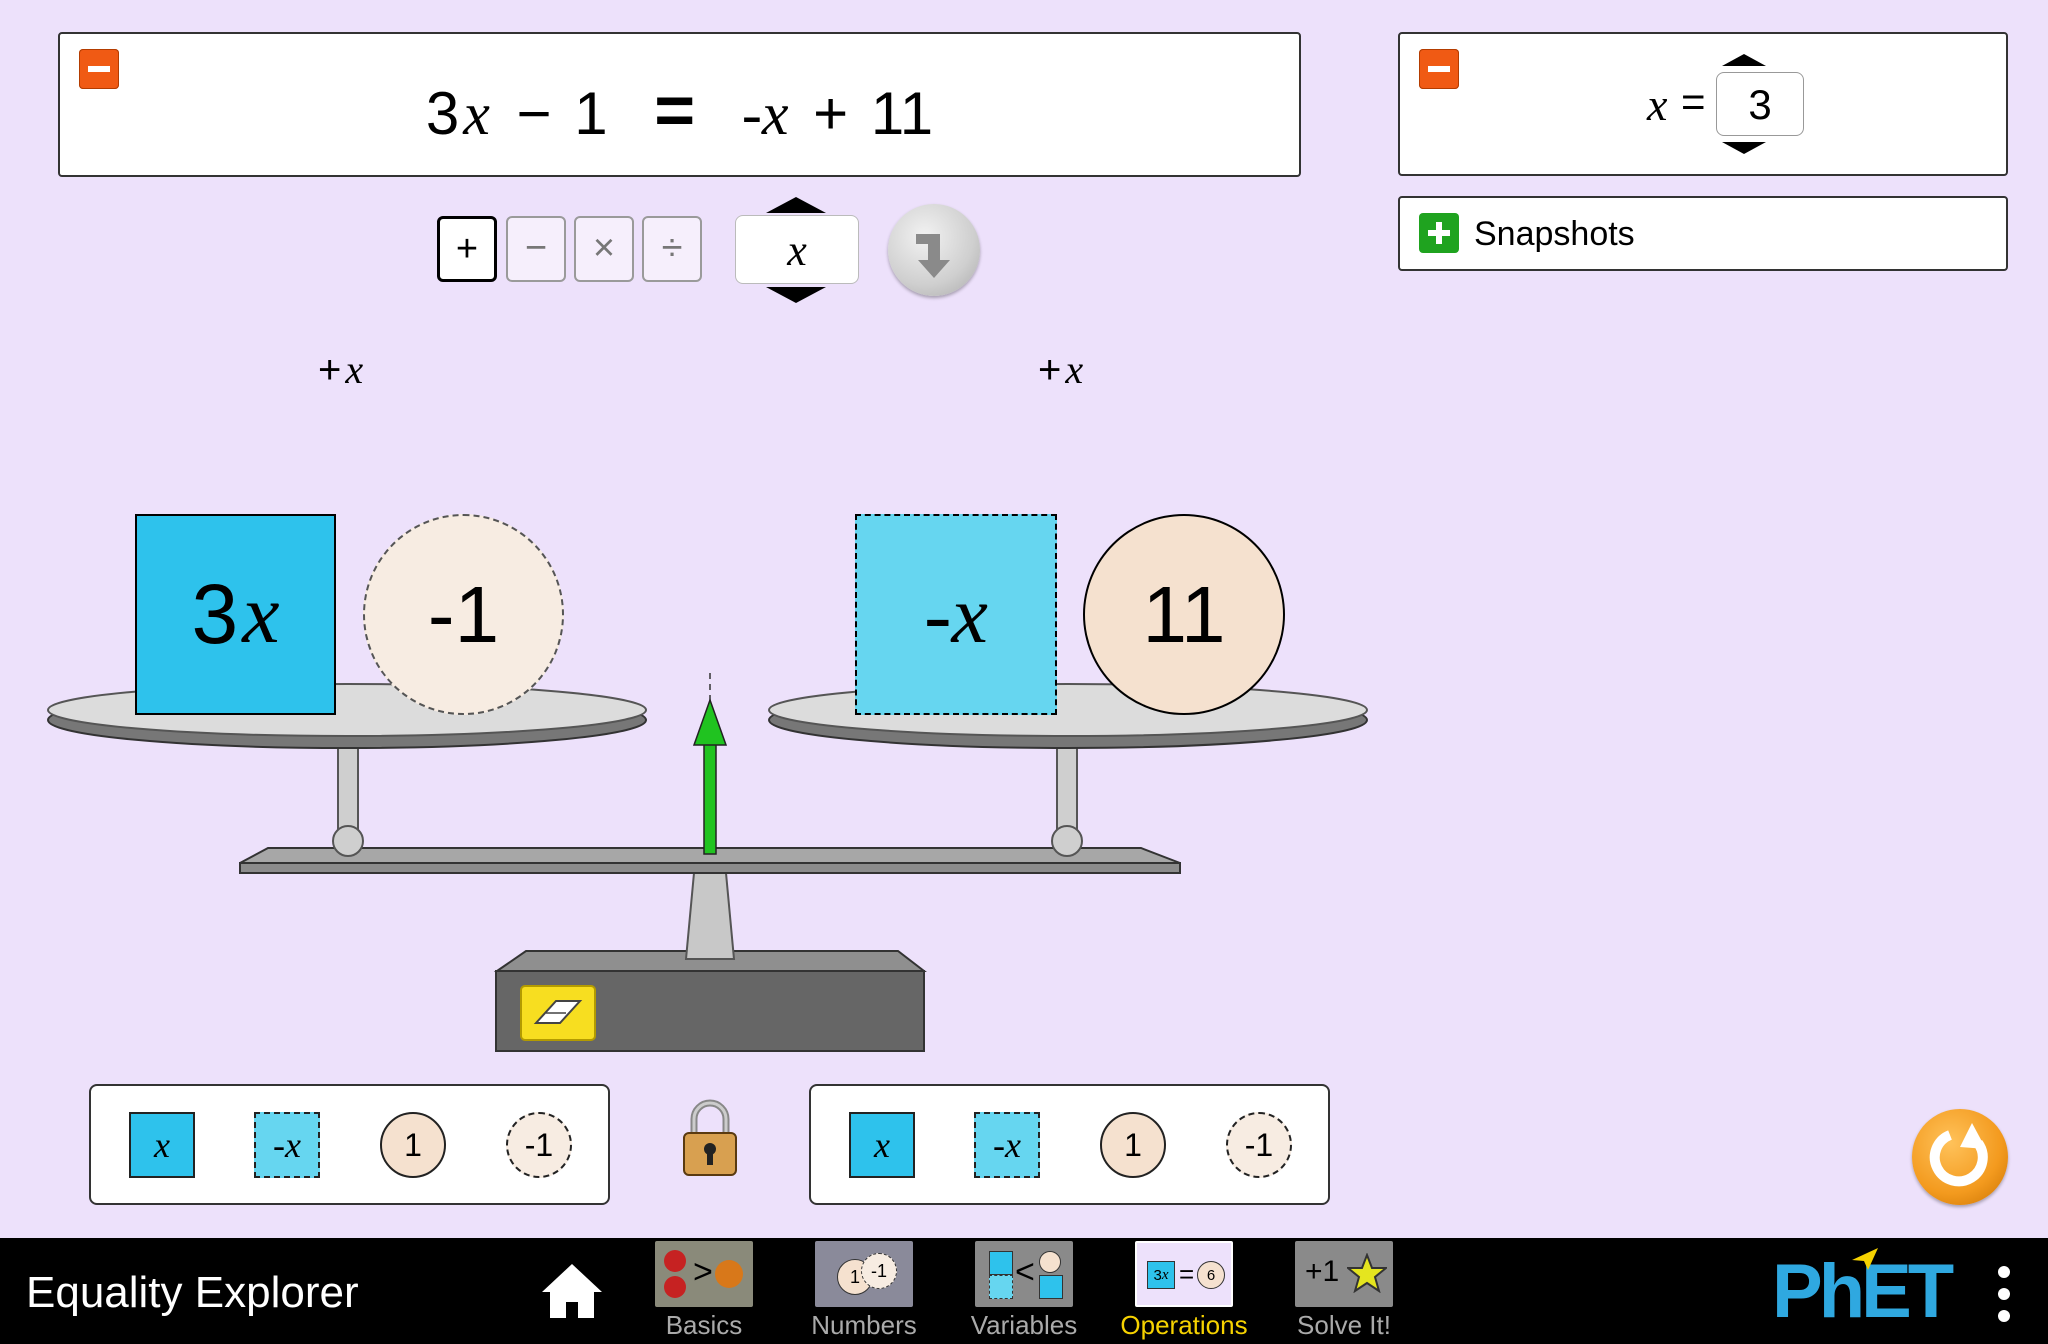 The image size is (2048, 1344). What do you see at coordinates (192, 1292) in the screenshot?
I see `app-title: Equality Explorer` at bounding box center [192, 1292].